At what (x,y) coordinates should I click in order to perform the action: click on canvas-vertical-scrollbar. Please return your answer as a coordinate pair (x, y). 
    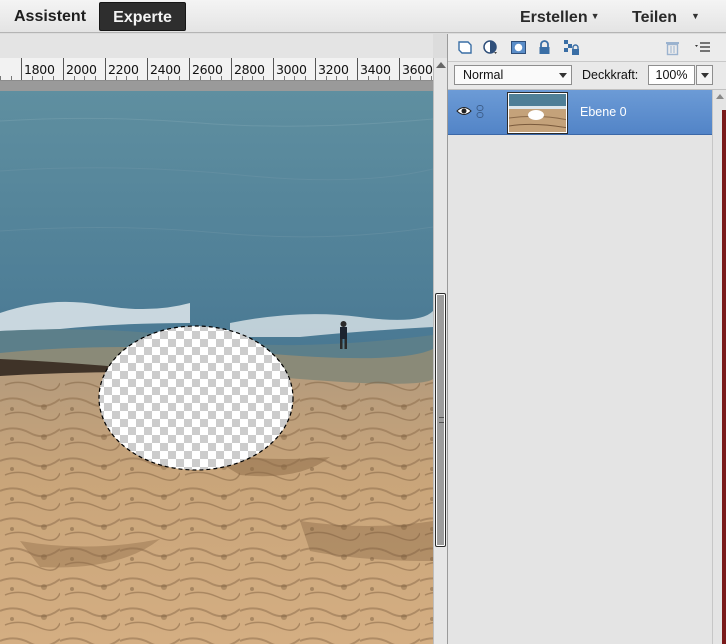
    Looking at the image, I should click on (440, 351).